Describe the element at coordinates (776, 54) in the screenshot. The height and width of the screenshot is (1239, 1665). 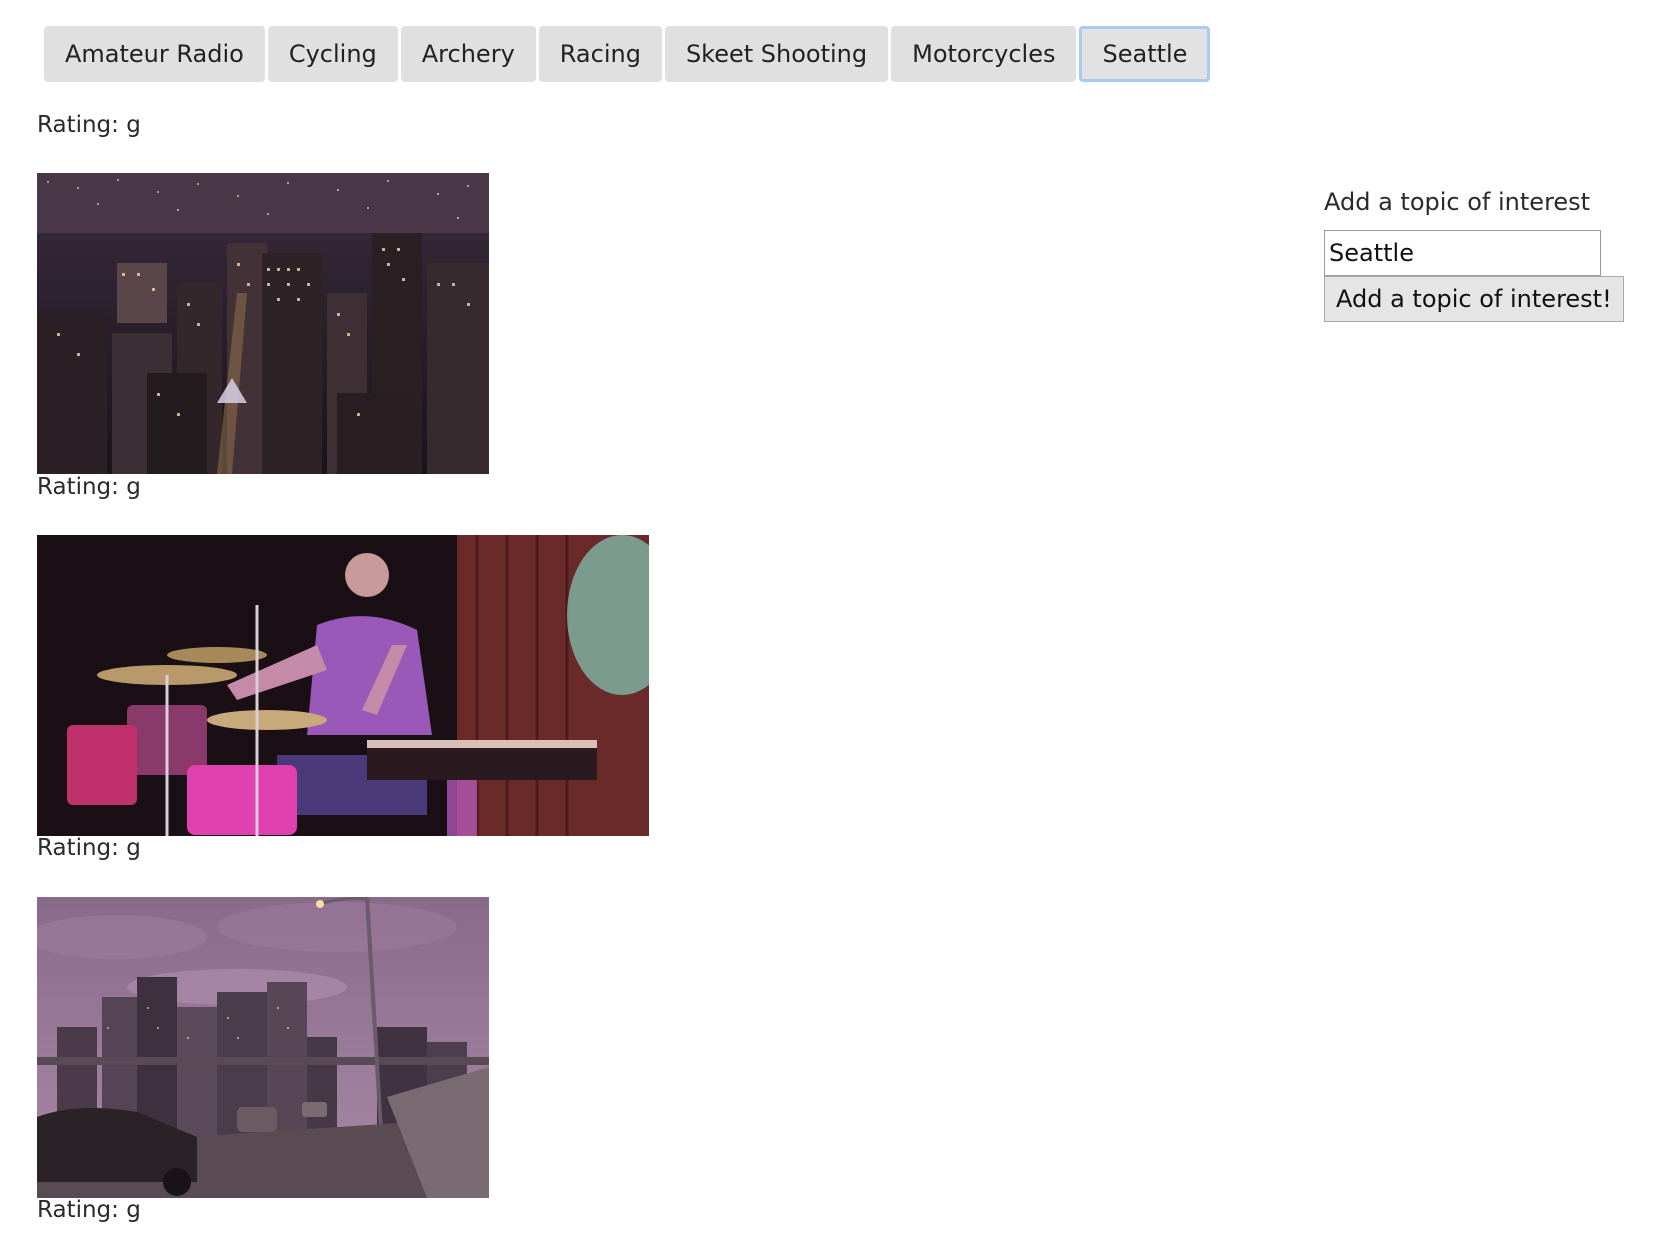
I see `topic-button-skeet-shooting: Skeet Shooting` at that location.